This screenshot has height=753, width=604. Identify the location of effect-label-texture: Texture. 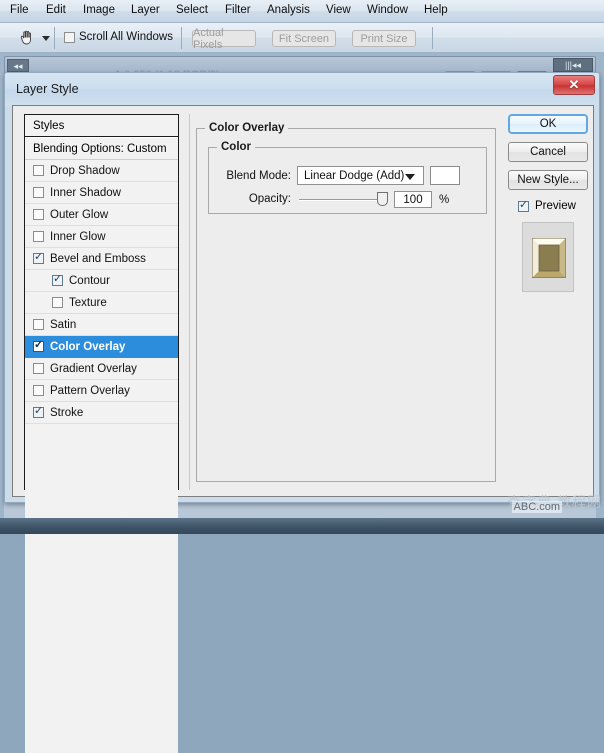
(88, 302).